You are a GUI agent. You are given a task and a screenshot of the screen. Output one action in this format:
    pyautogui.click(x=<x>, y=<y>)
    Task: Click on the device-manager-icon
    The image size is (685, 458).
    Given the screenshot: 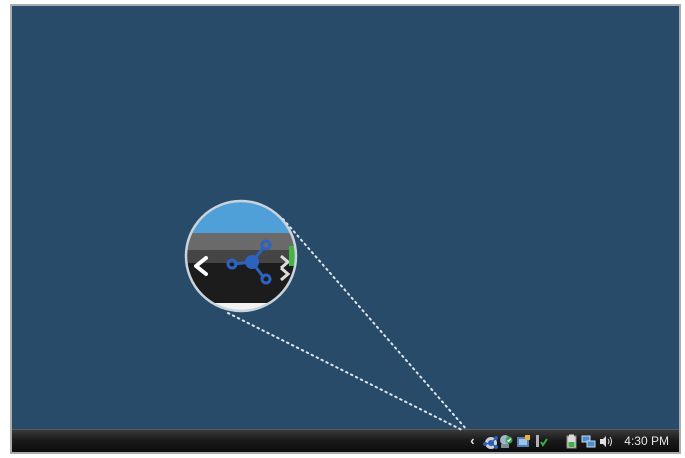 What is the action you would take?
    pyautogui.click(x=523, y=441)
    